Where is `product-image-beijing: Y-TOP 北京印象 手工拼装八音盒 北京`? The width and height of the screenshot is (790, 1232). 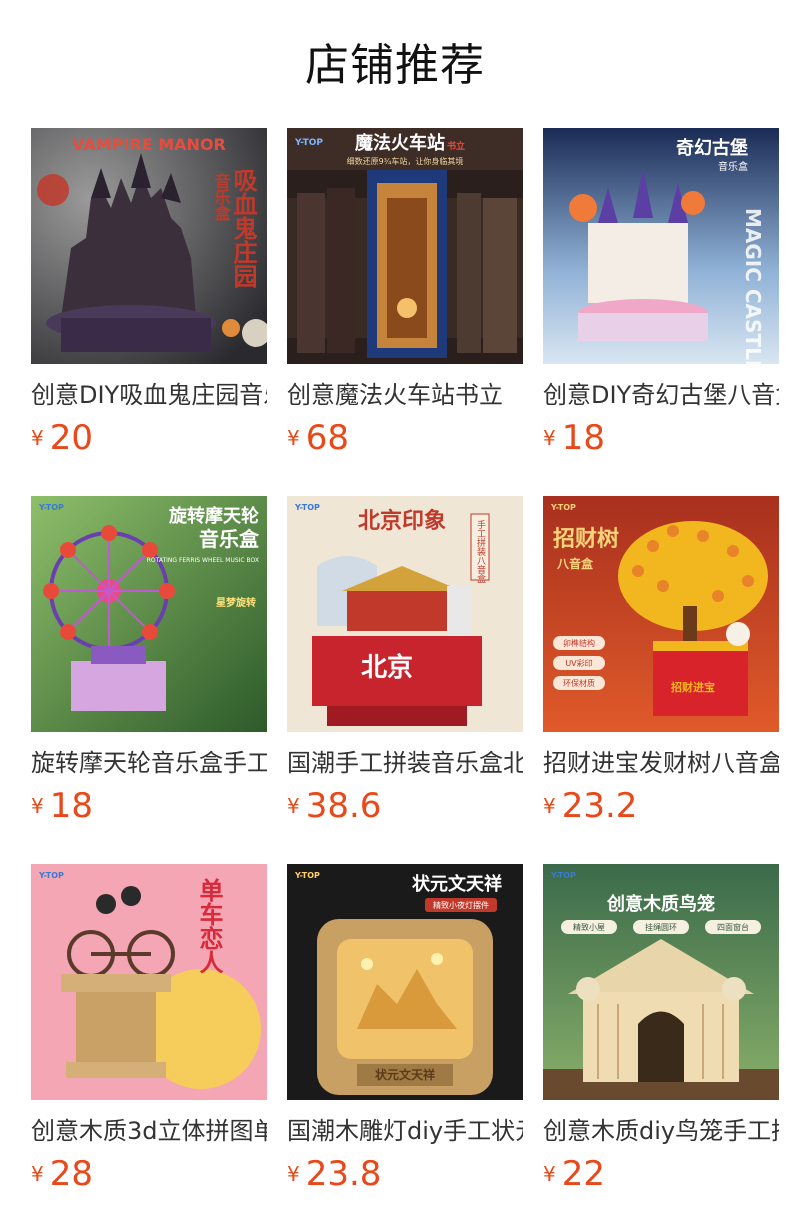 product-image-beijing: Y-TOP 北京印象 手工拼装八音盒 北京 is located at coordinates (405, 614).